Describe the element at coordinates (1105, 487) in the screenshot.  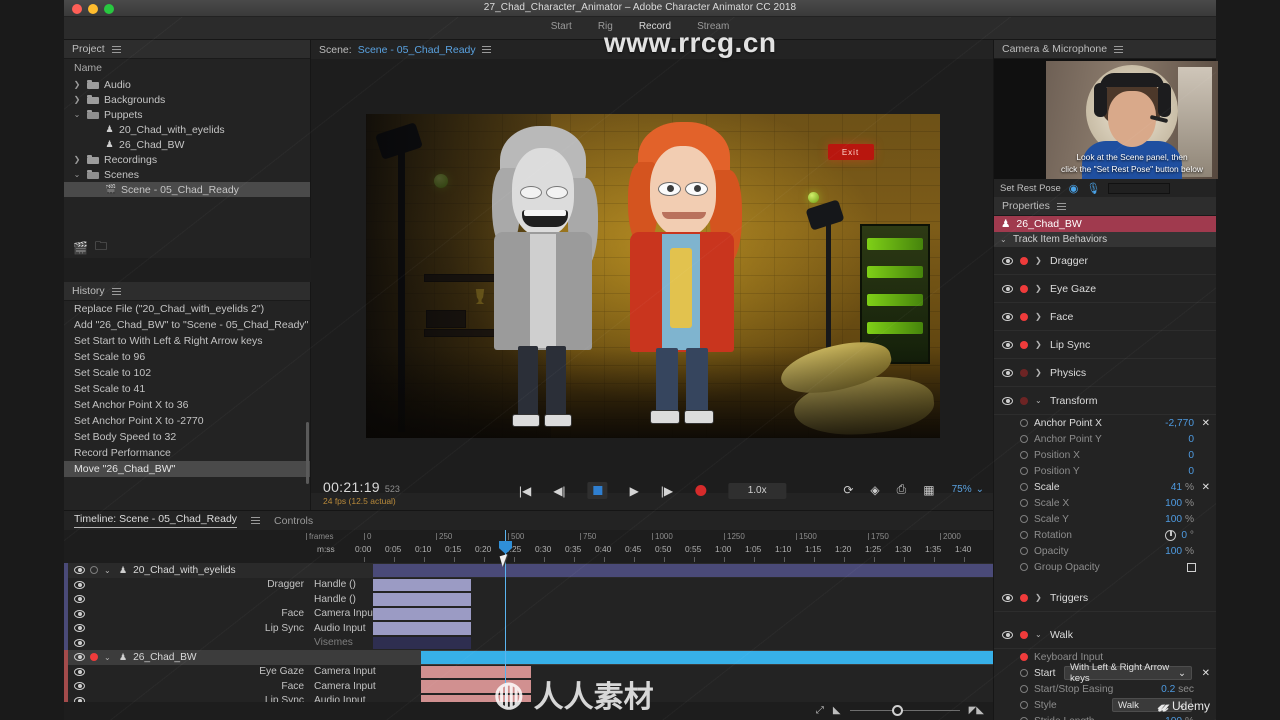
I see `property-row: Scale 41 % ✕` at that location.